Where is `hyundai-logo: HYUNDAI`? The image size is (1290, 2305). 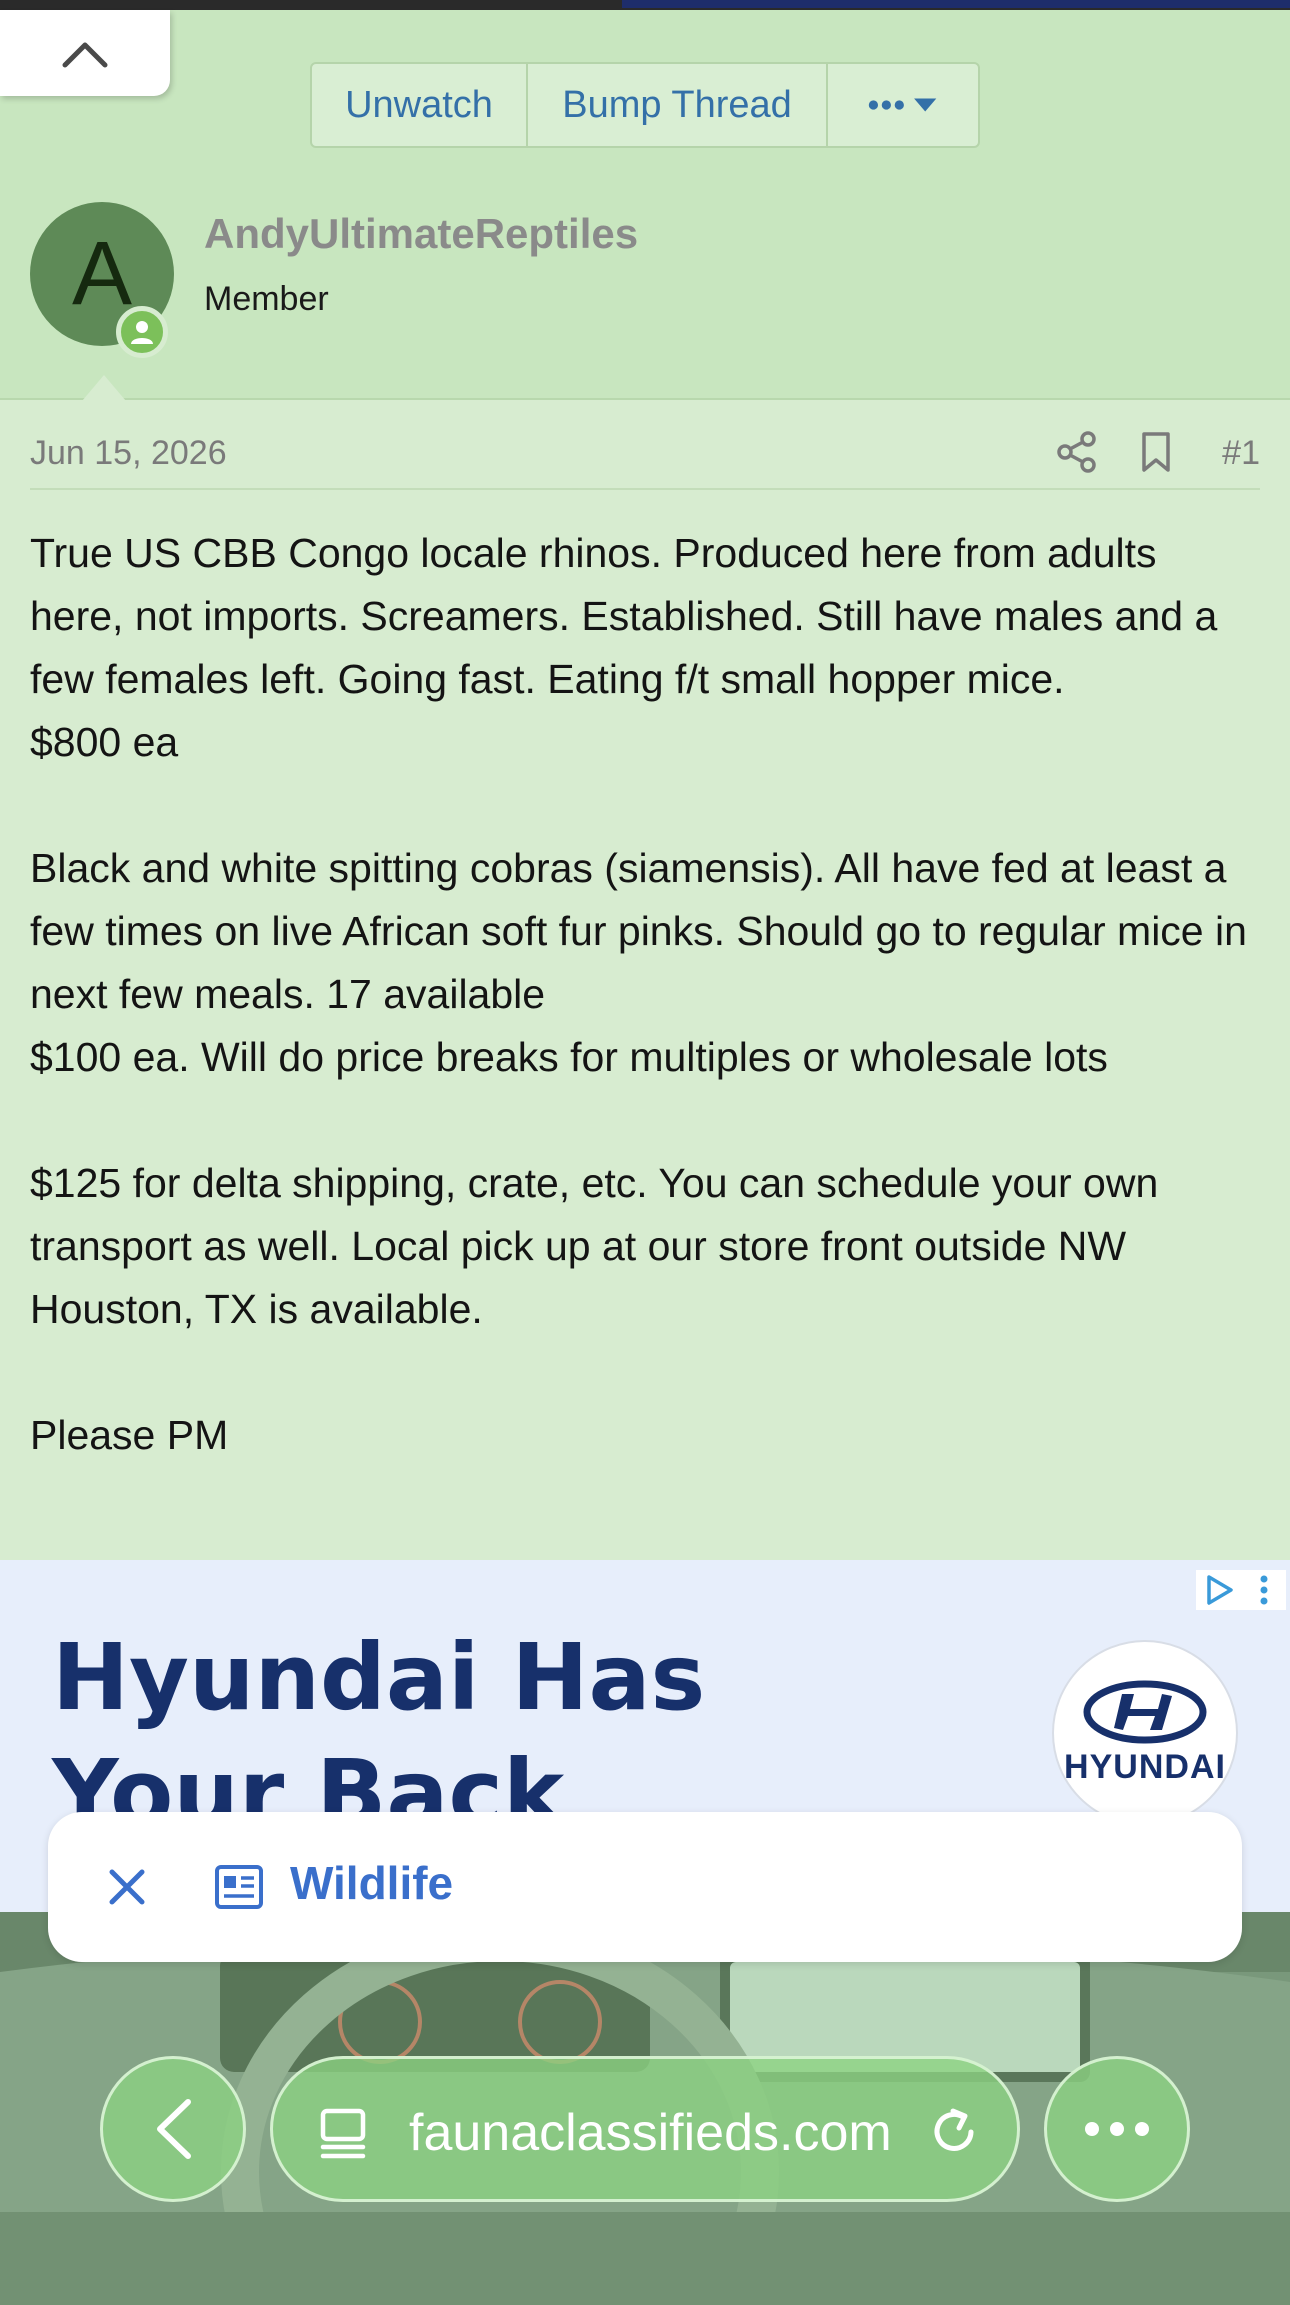
hyundai-logo: HYUNDAI is located at coordinates (1145, 1733).